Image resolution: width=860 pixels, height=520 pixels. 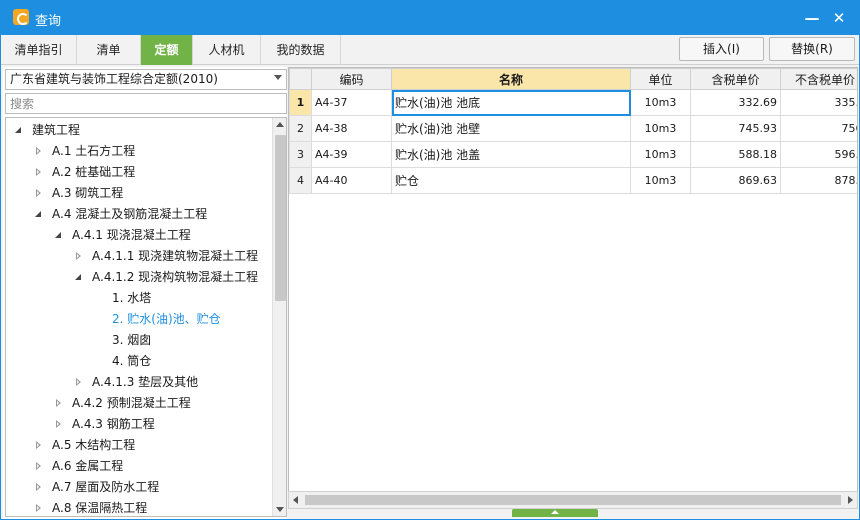 I want to click on tree-node: A.8 保温隔热工程, so click(x=91, y=507).